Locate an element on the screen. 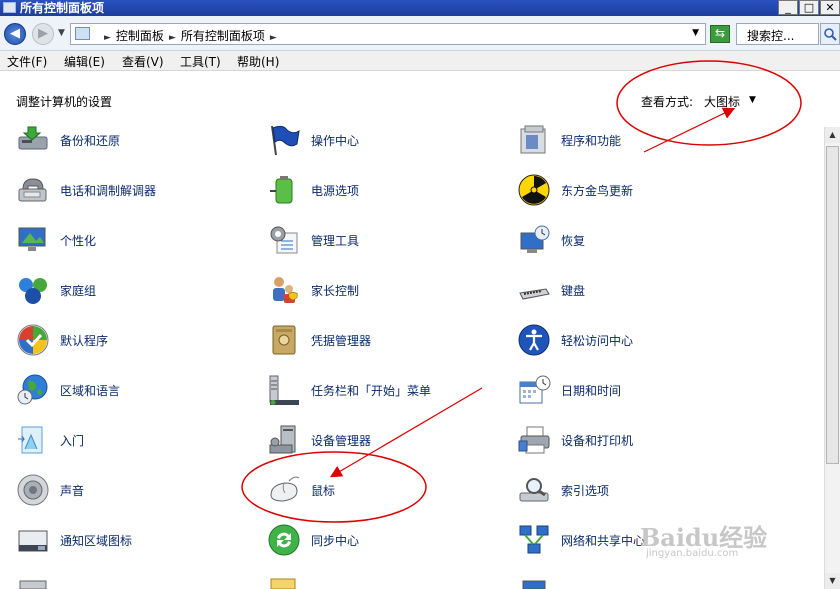 The image size is (840, 589). scroll-down-button: ▼ is located at coordinates (832, 581).